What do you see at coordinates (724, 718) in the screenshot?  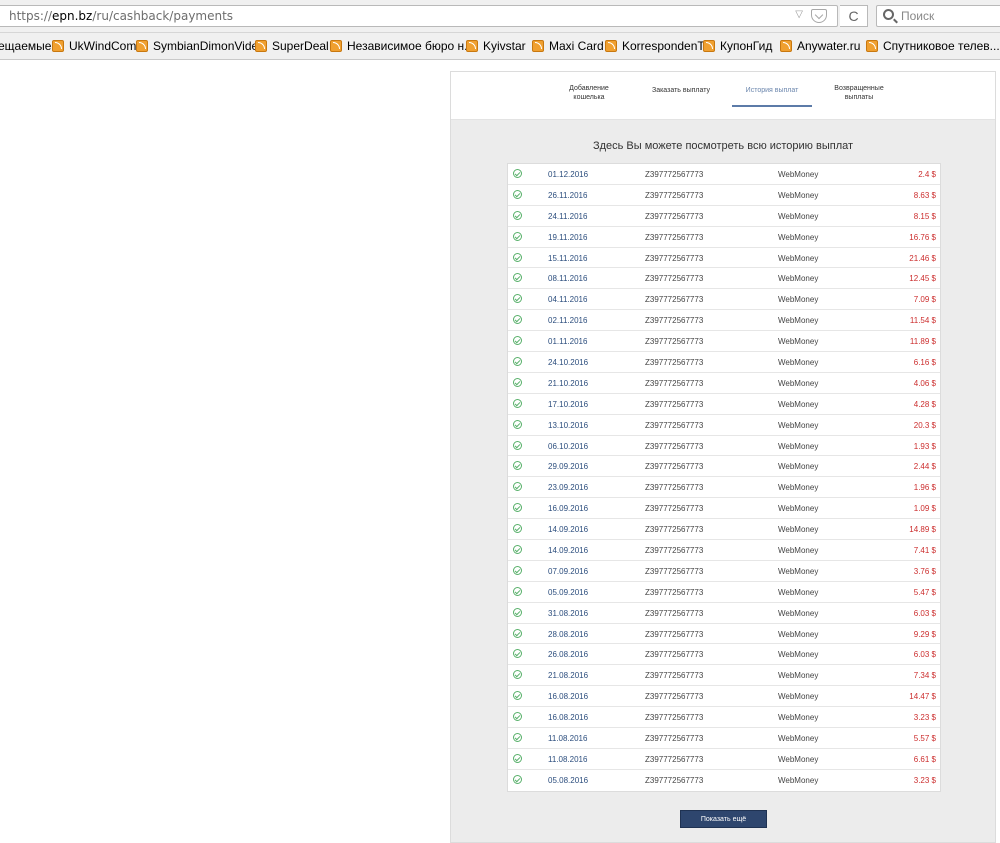 I see `table-row: 16.08.2016 Z397772567773 WebMoney 3.23 $` at bounding box center [724, 718].